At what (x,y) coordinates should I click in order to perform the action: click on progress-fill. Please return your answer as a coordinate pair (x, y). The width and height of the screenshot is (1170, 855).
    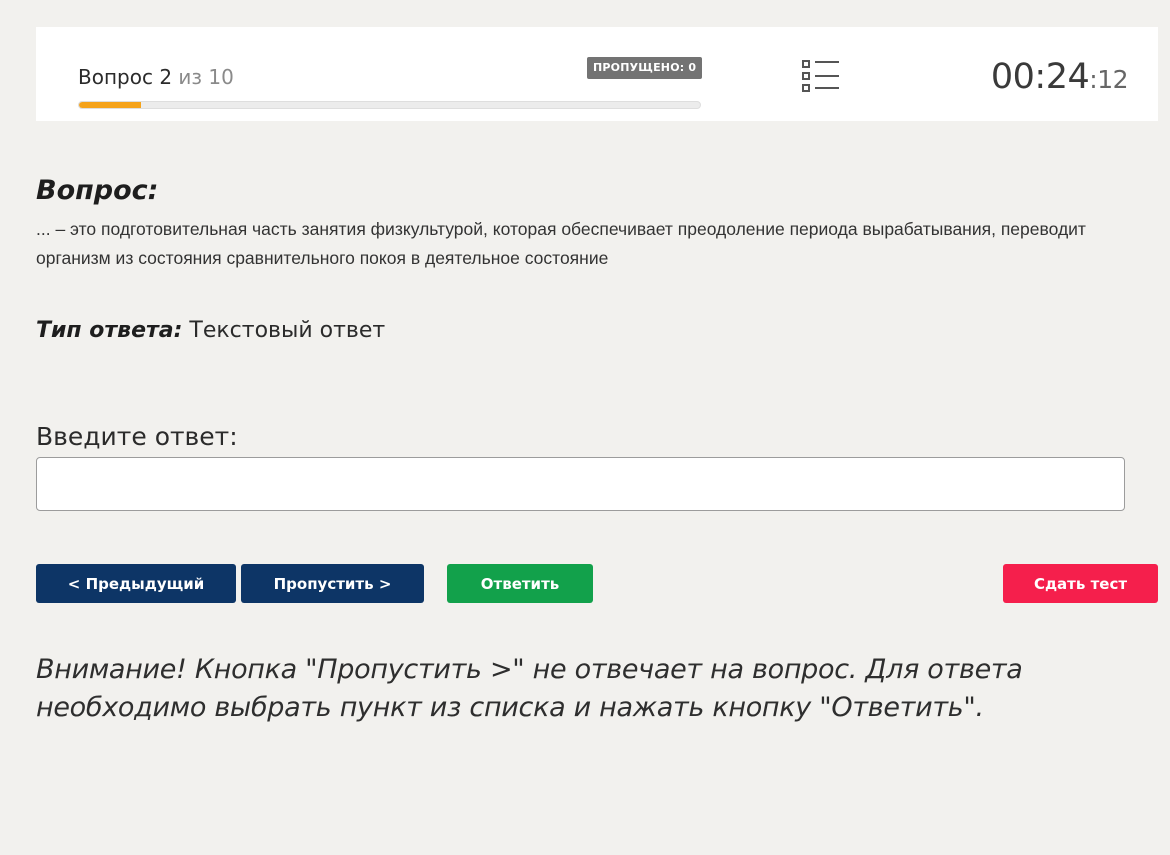
    Looking at the image, I should click on (110, 105).